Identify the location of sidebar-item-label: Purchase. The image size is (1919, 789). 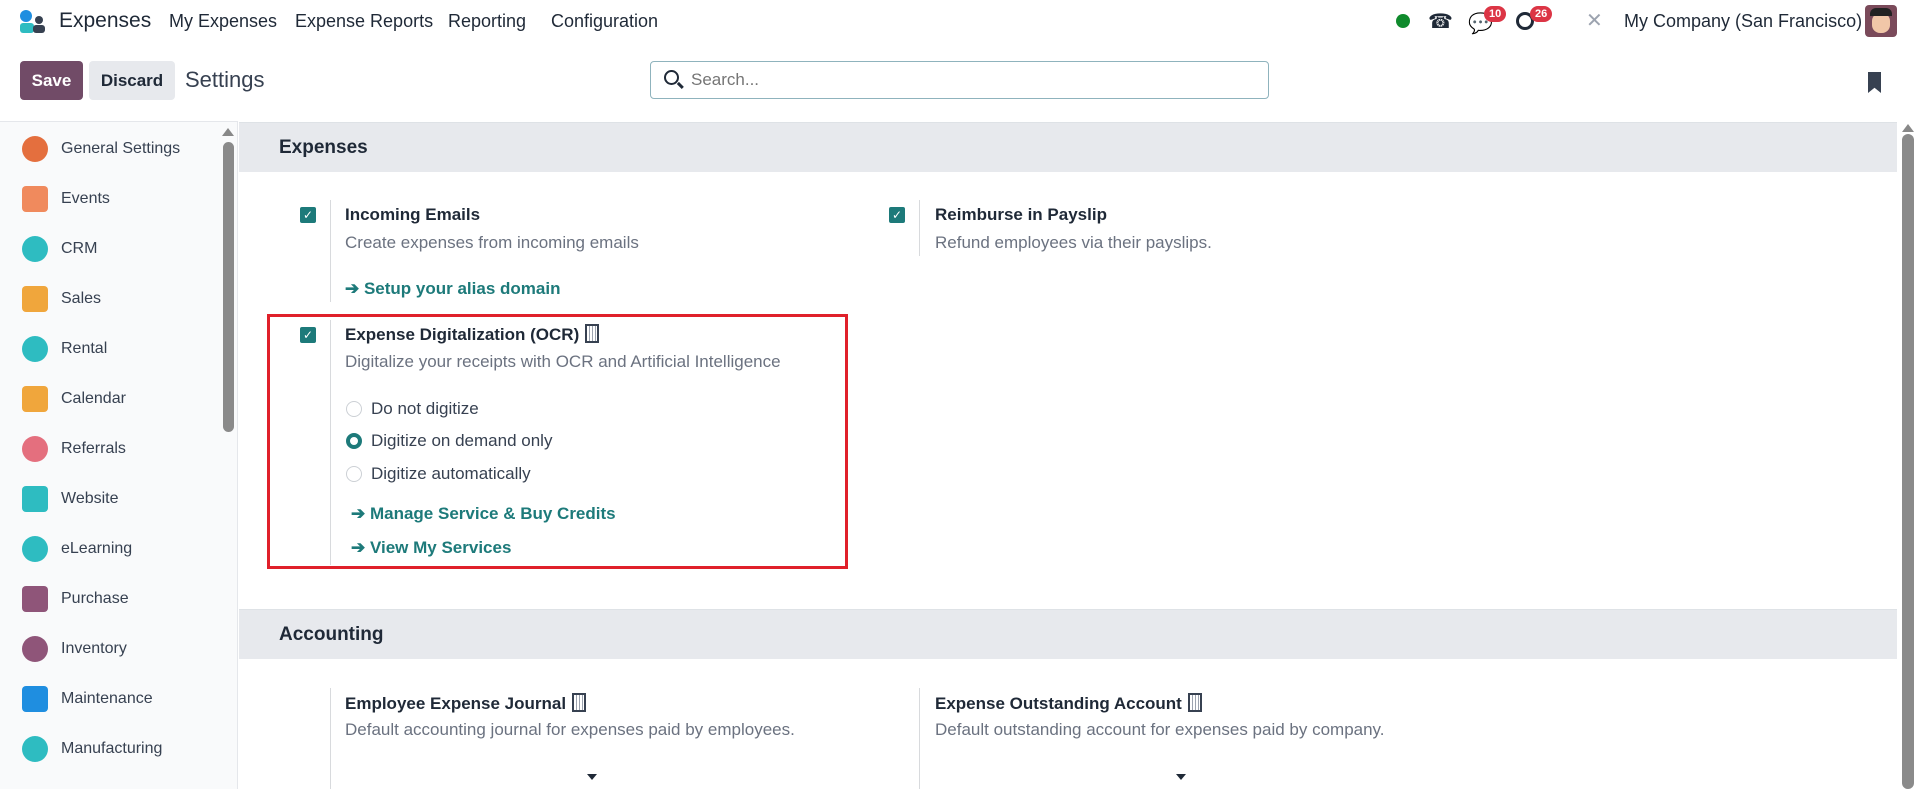
(95, 598).